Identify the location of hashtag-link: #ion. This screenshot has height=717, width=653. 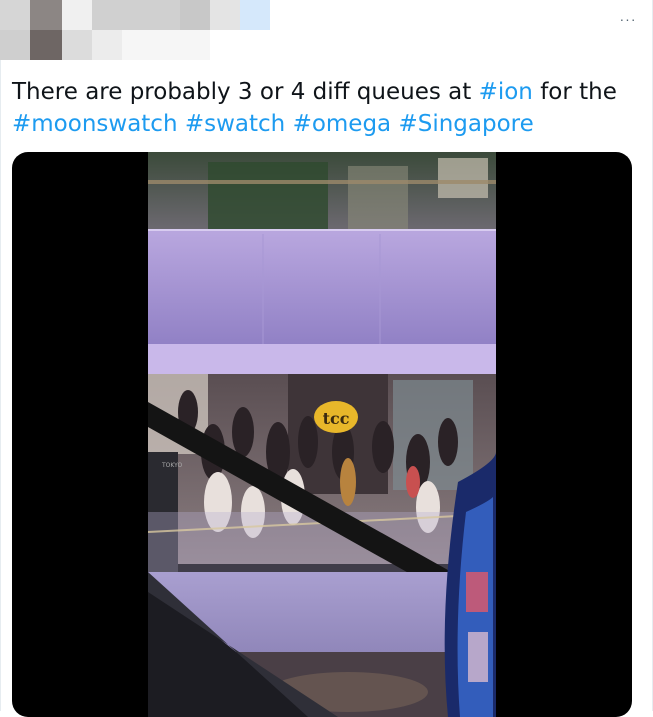
(506, 92).